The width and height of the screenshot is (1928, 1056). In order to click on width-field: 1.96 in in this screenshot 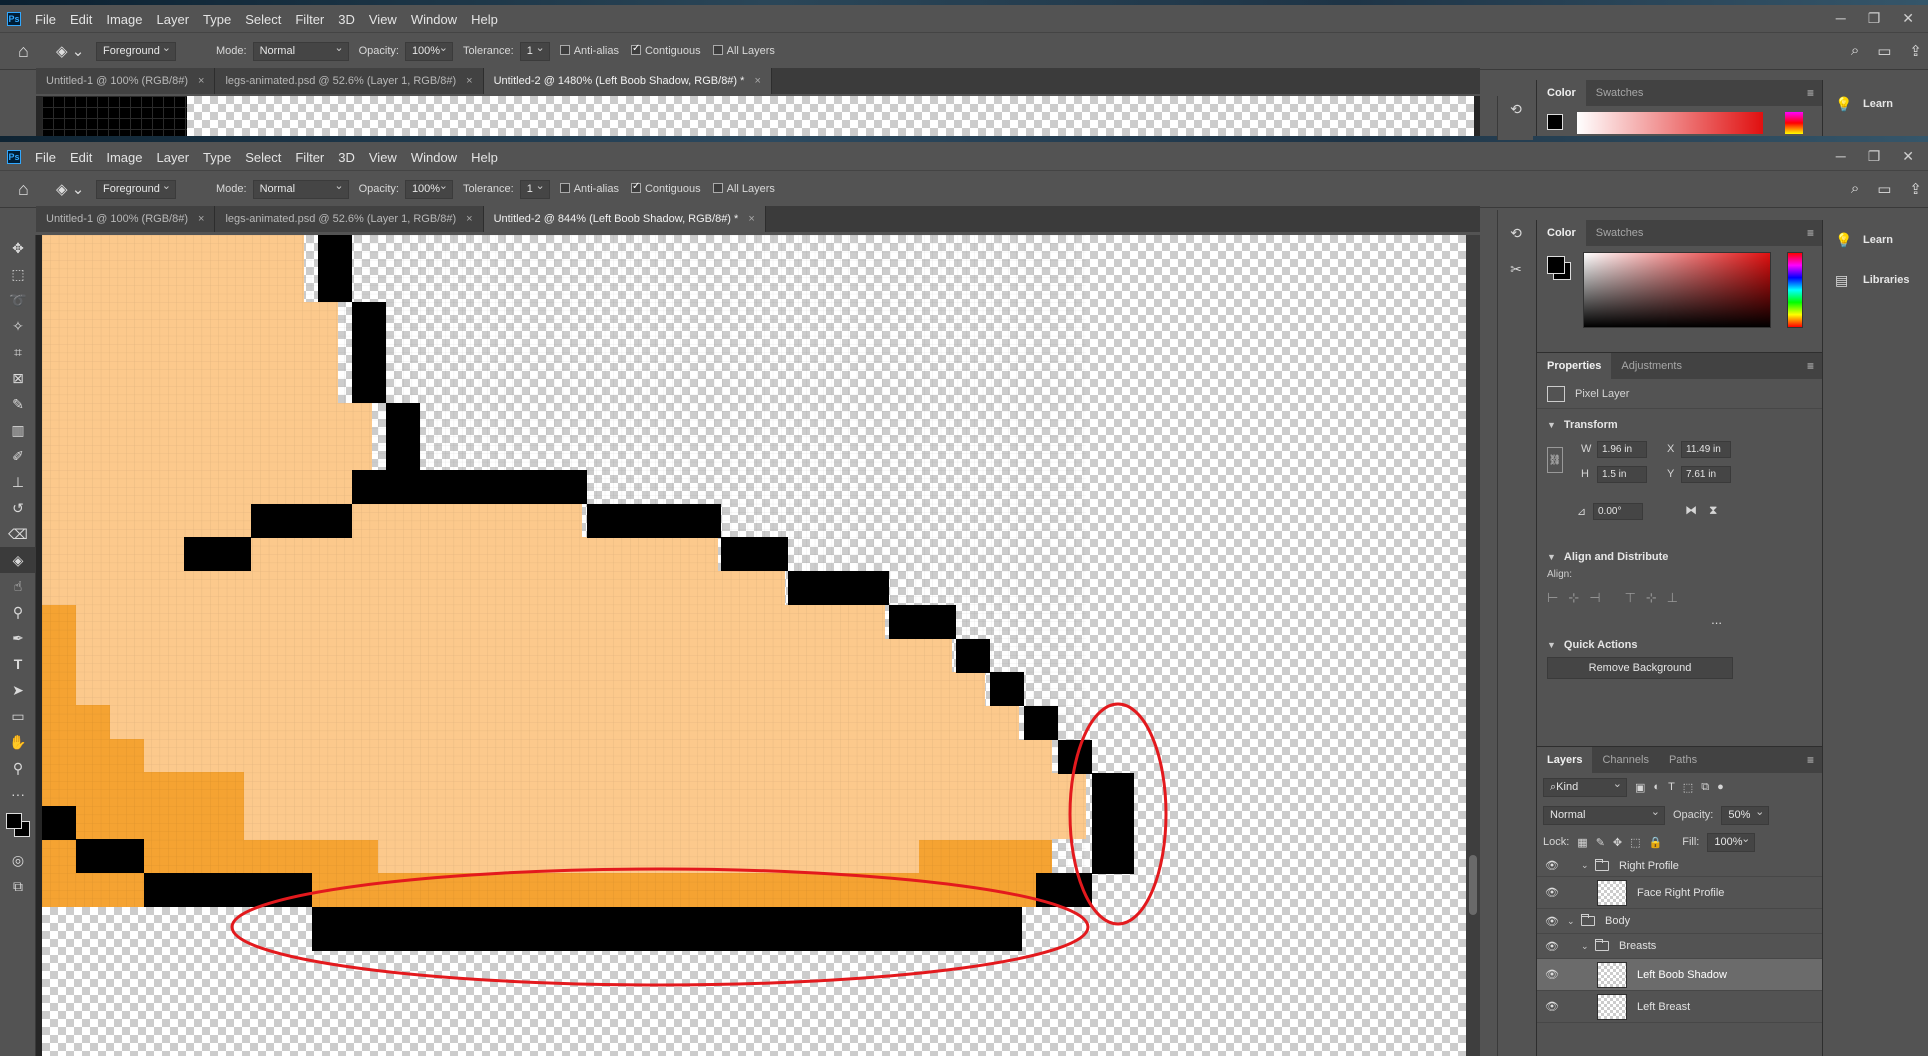, I will do `click(1622, 449)`.